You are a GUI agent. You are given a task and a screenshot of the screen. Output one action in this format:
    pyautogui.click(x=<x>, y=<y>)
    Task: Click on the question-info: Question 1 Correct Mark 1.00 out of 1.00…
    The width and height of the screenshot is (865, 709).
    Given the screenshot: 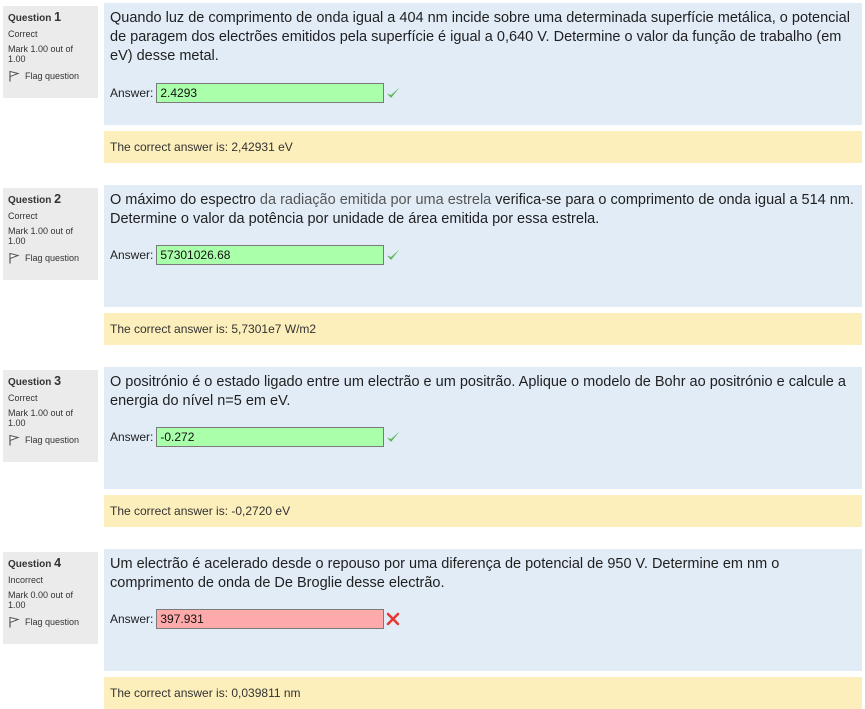 What is the action you would take?
    pyautogui.click(x=50, y=52)
    